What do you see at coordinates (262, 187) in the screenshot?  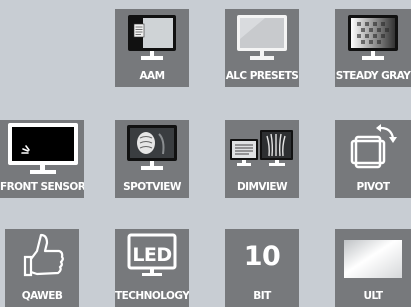 I see `tile-label-dimview: DIMVIEW` at bounding box center [262, 187].